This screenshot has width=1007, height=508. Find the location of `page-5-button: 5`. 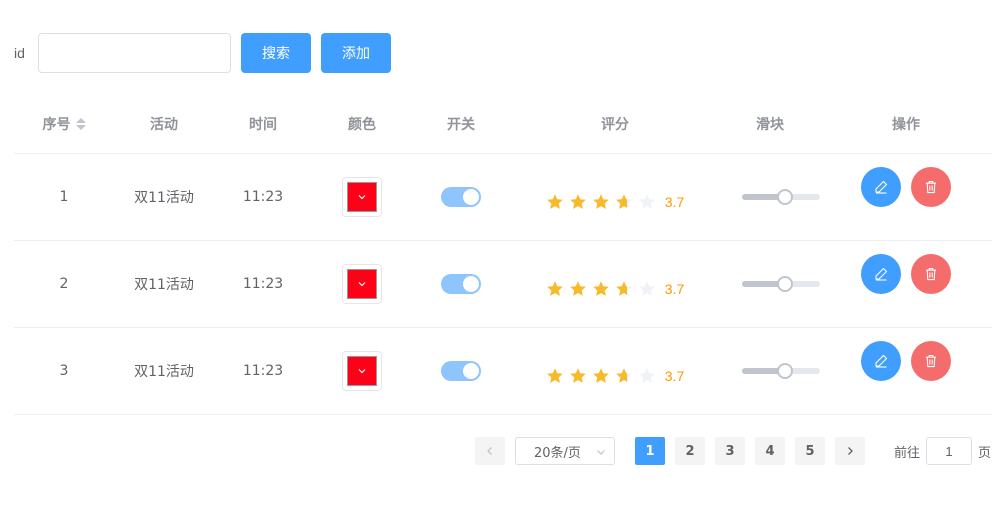

page-5-button: 5 is located at coordinates (810, 451).